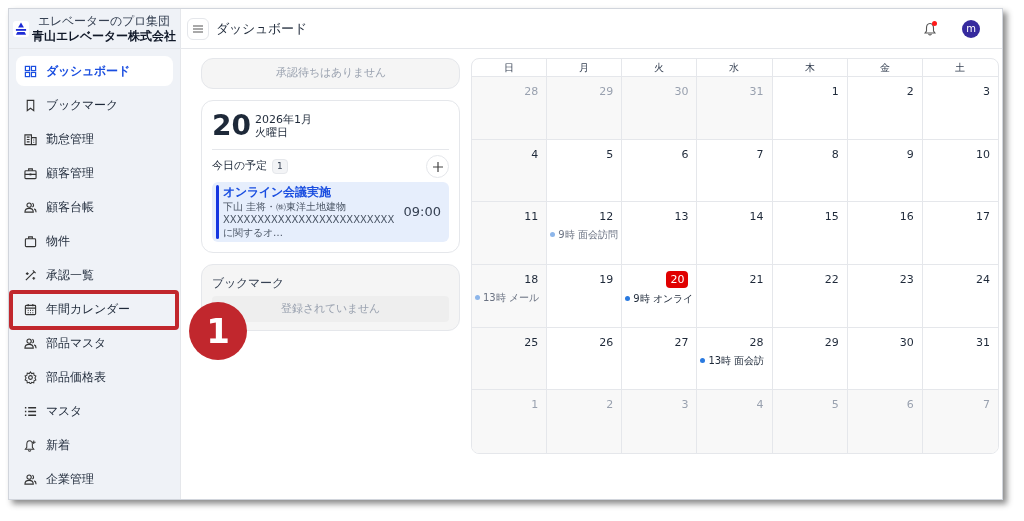 This screenshot has width=1024, height=521. What do you see at coordinates (283, 119) in the screenshot?
I see `month-label: 2026年1月` at bounding box center [283, 119].